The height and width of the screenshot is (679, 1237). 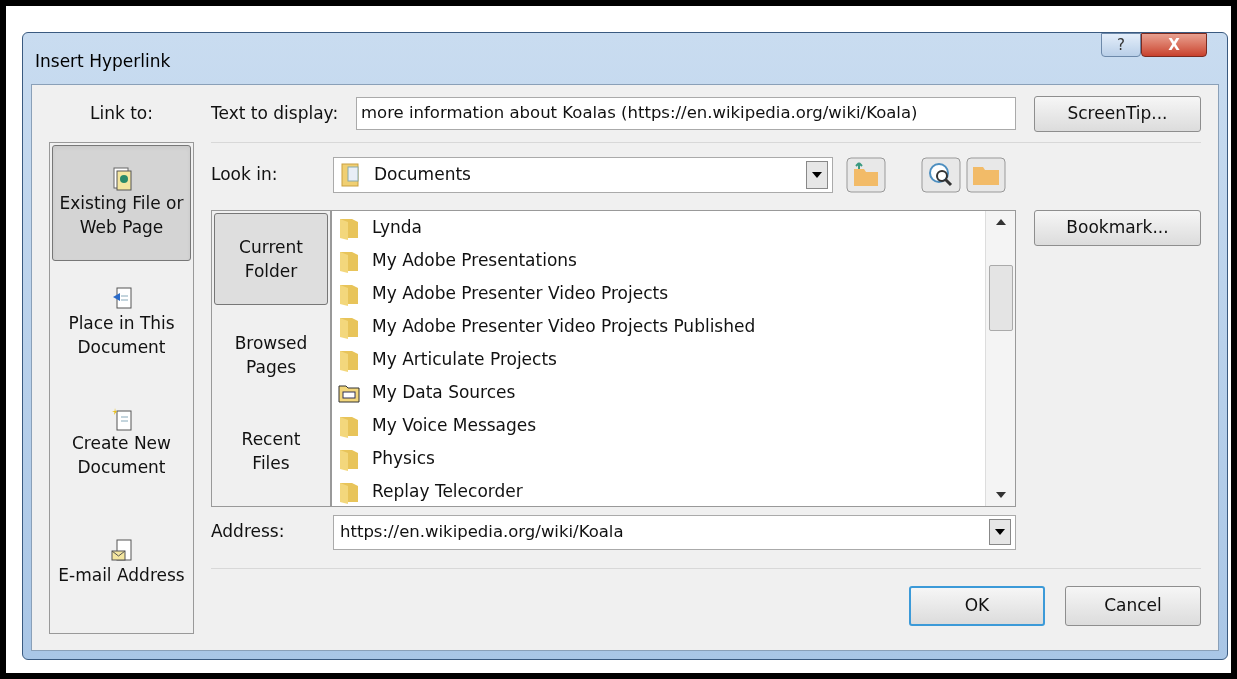 What do you see at coordinates (583, 175) in the screenshot?
I see `look-in-dropdown: Documents` at bounding box center [583, 175].